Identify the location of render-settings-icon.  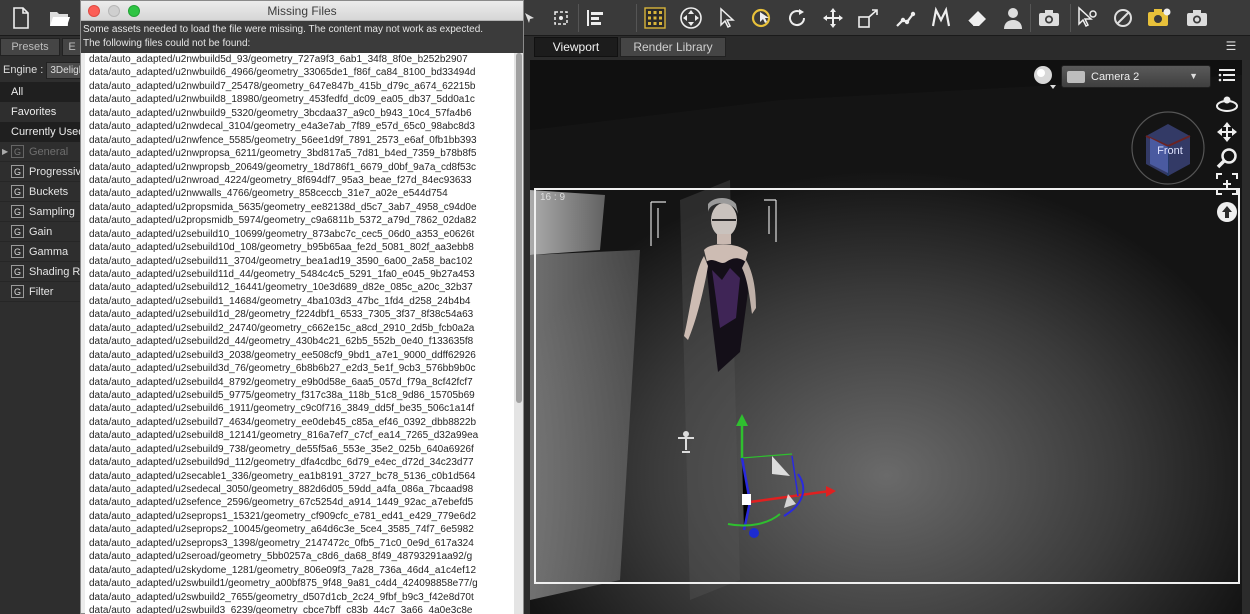
(1159, 18).